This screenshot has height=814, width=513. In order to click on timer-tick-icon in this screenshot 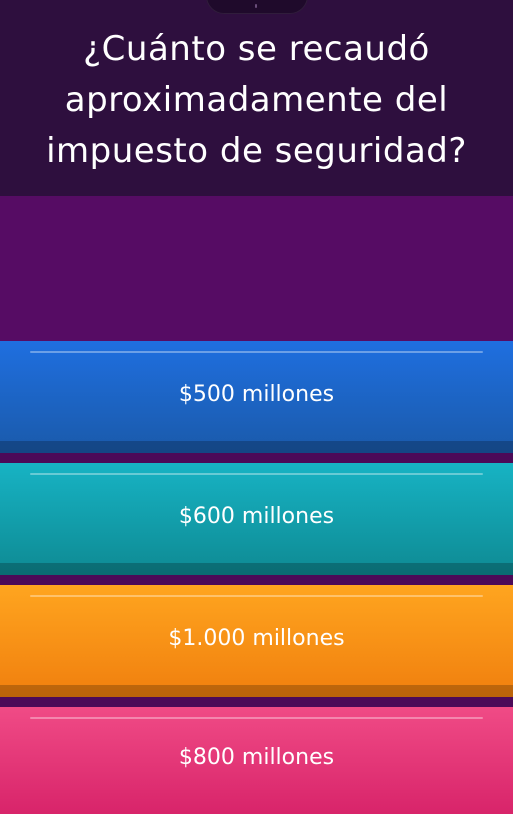, I will do `click(256, 6)`.